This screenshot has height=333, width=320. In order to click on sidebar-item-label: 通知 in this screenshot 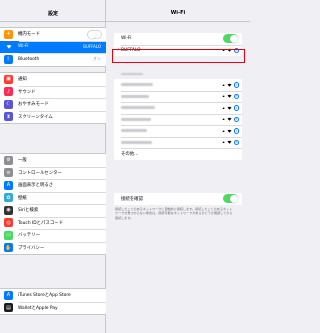, I will do `click(22, 80)`.